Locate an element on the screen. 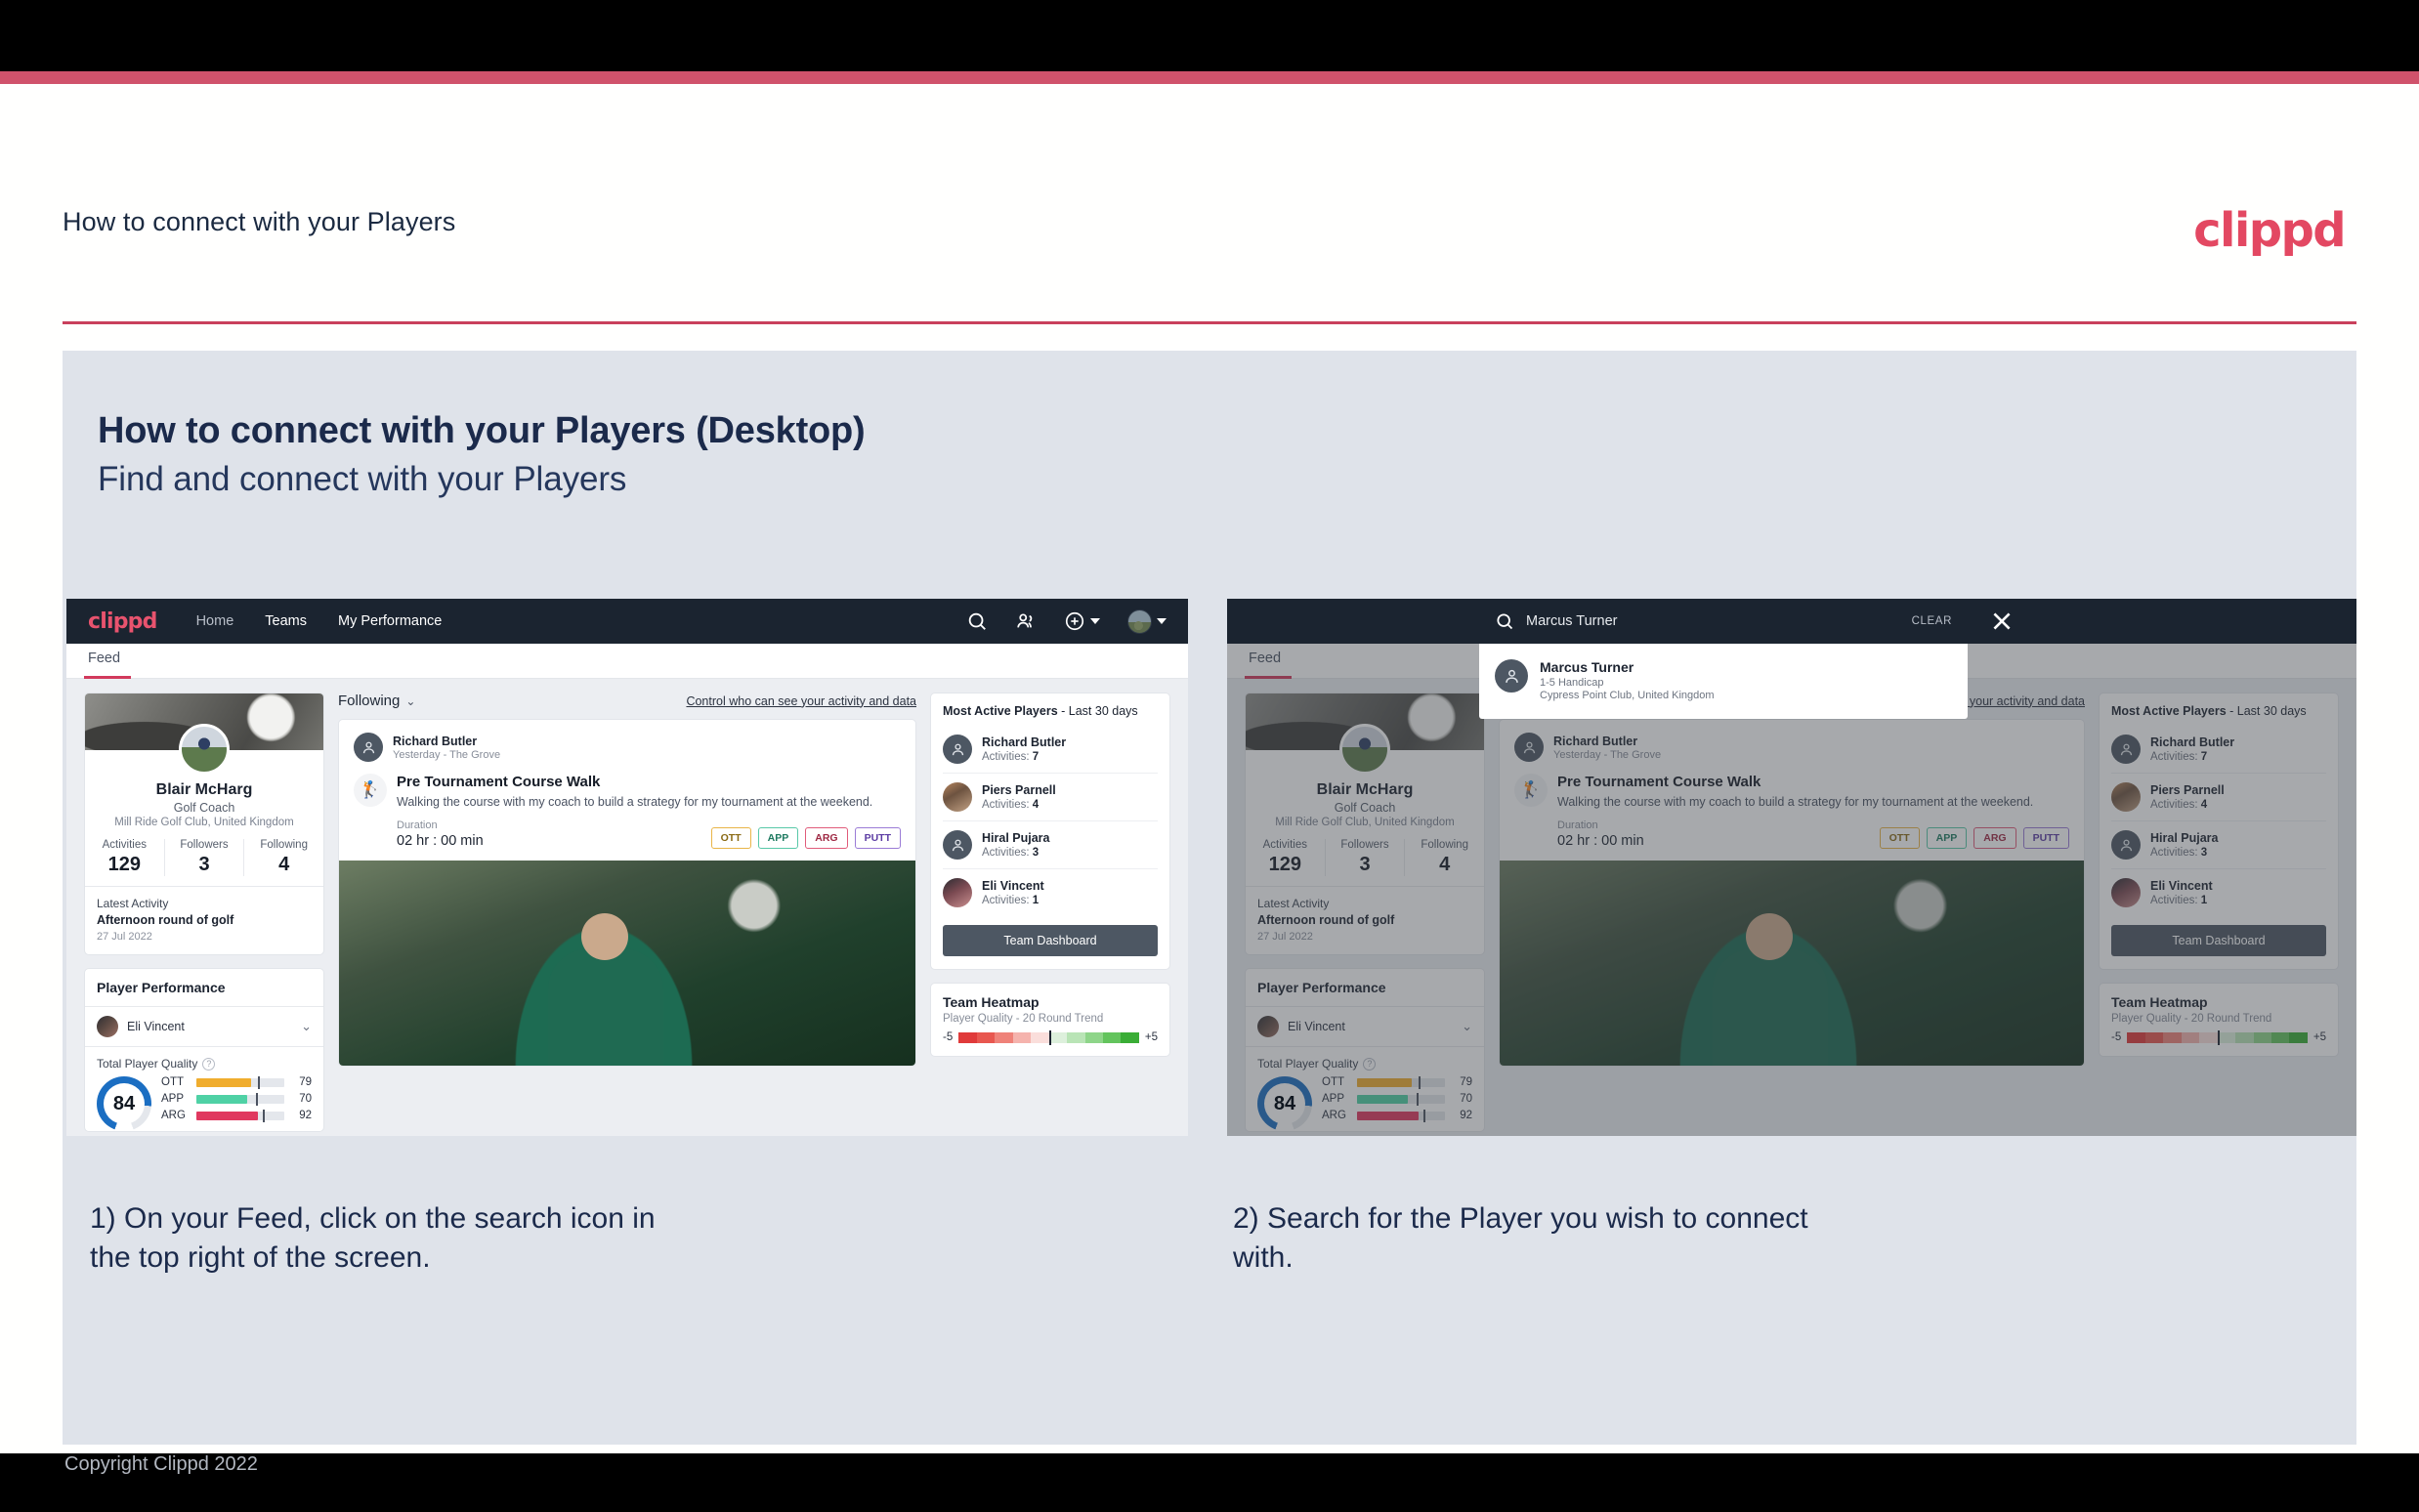 The width and height of the screenshot is (2419, 1512). metric-value: 70 is located at coordinates (305, 1099).